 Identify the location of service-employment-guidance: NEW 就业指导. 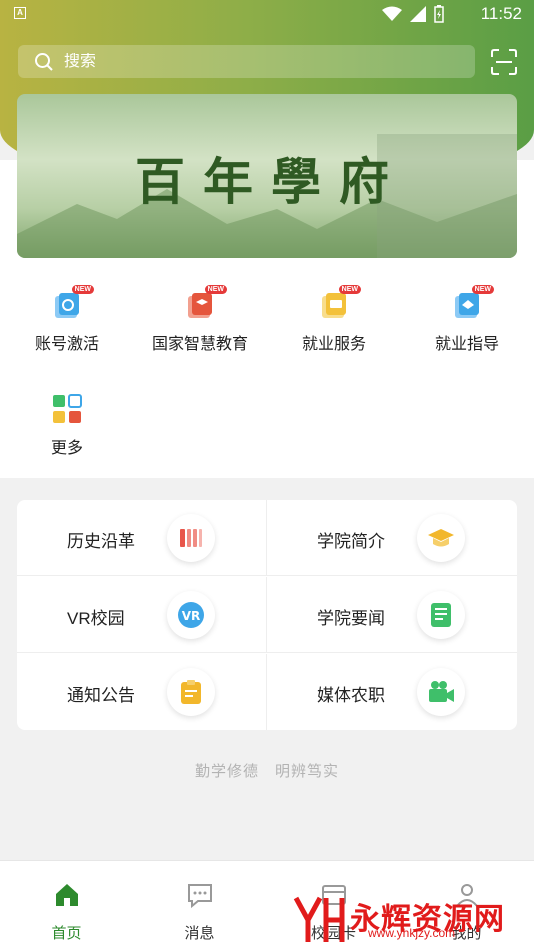
(467, 317).